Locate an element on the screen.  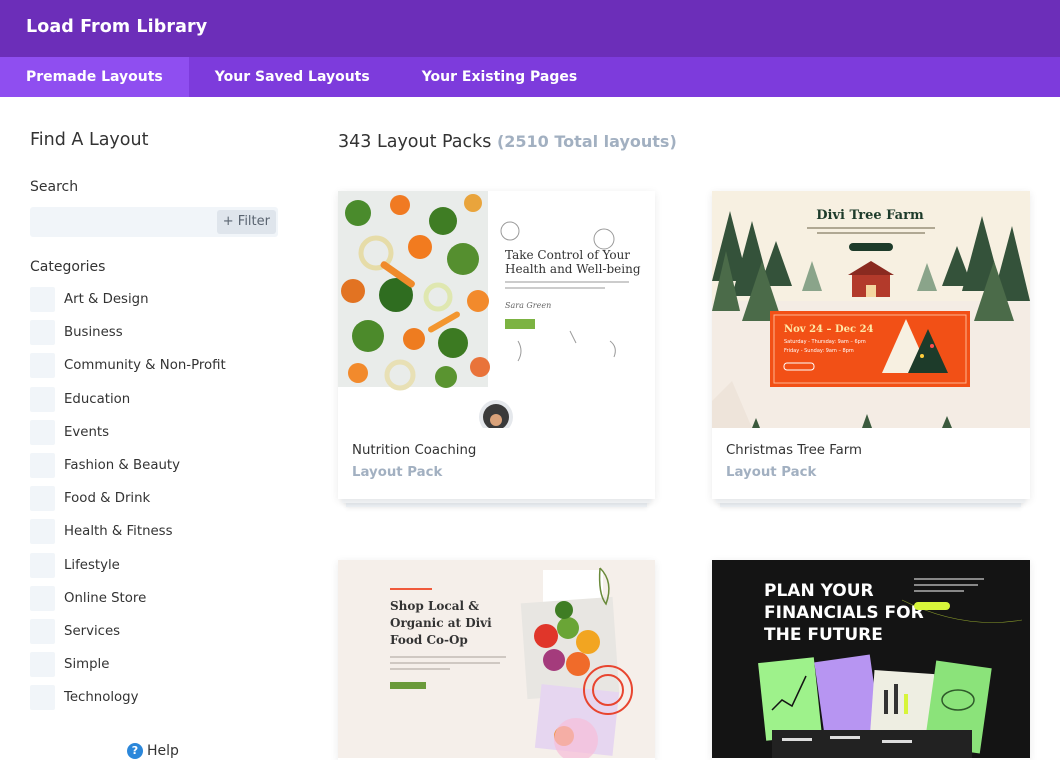
tab-premade-layouts: Premade Layouts is located at coordinates (94, 77).